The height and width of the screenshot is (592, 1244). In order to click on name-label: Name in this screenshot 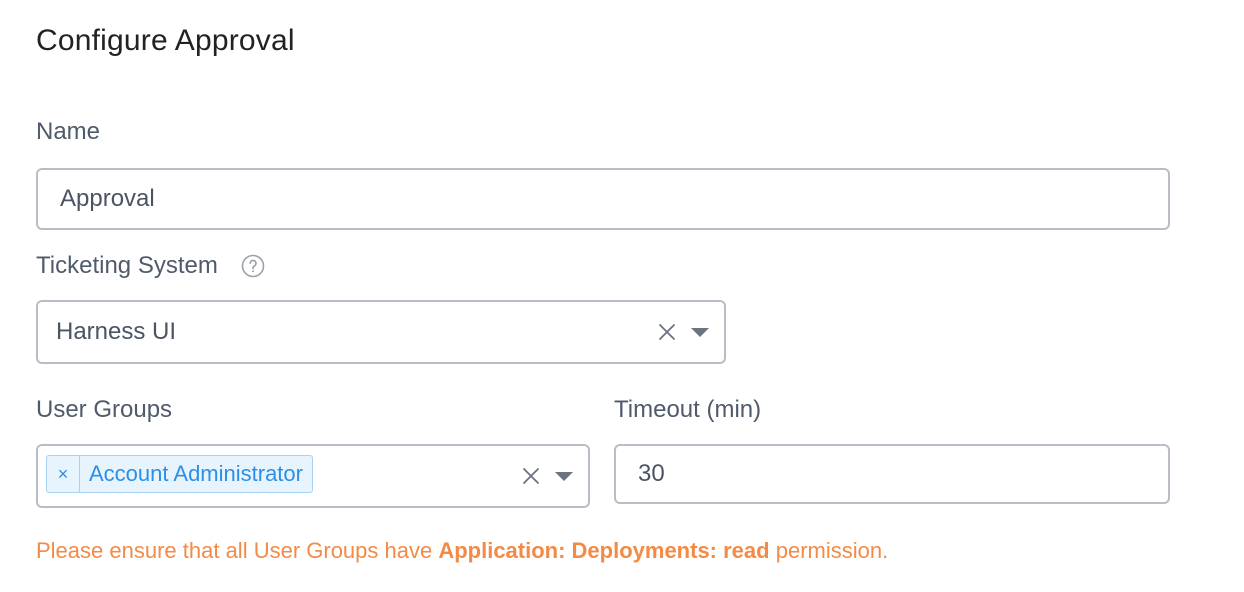, I will do `click(68, 131)`.